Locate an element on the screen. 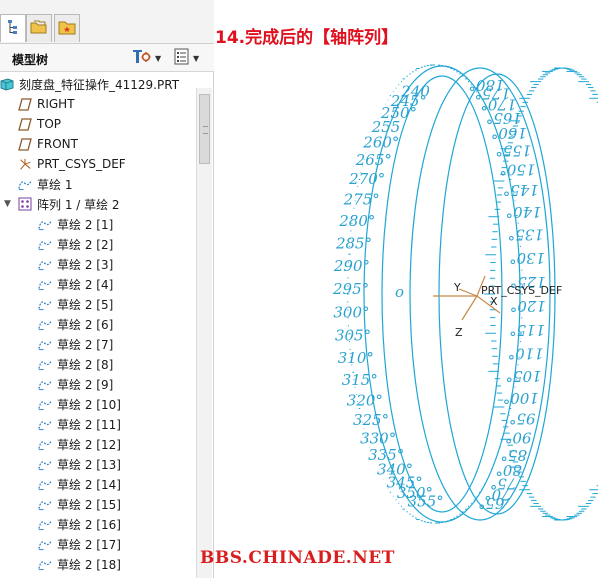  tree-item-label: 草绘 1 is located at coordinates (55, 184).